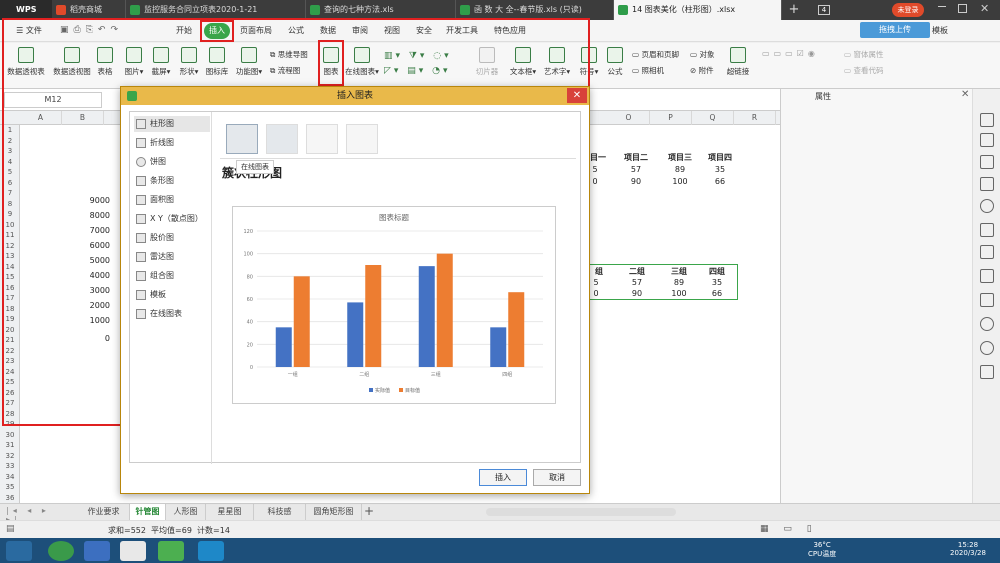  I want to click on subtype-stacked, so click(282, 139).